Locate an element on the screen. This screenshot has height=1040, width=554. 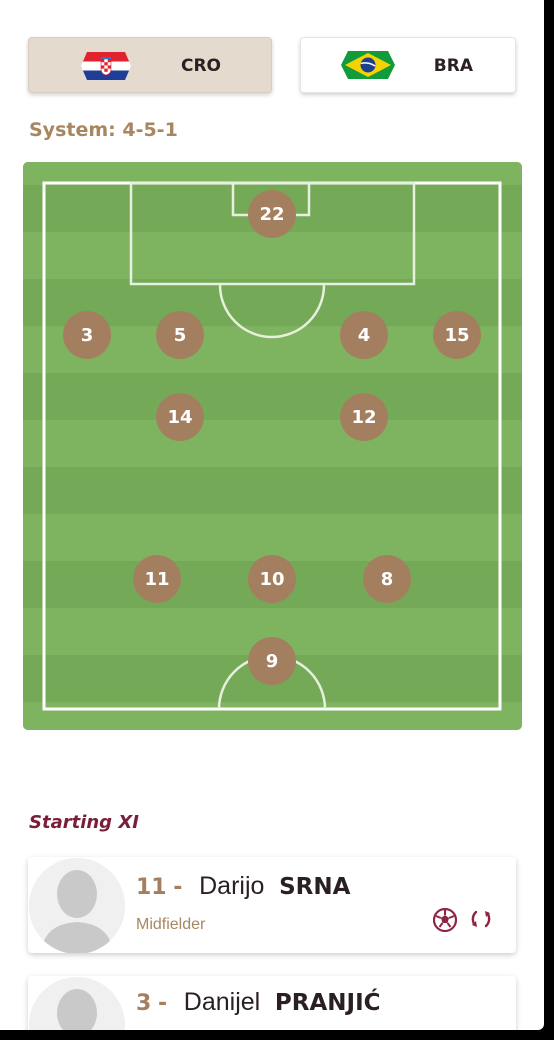
player-card: 3 - Danijel PRANJIĆ is located at coordinates (272, 1003).